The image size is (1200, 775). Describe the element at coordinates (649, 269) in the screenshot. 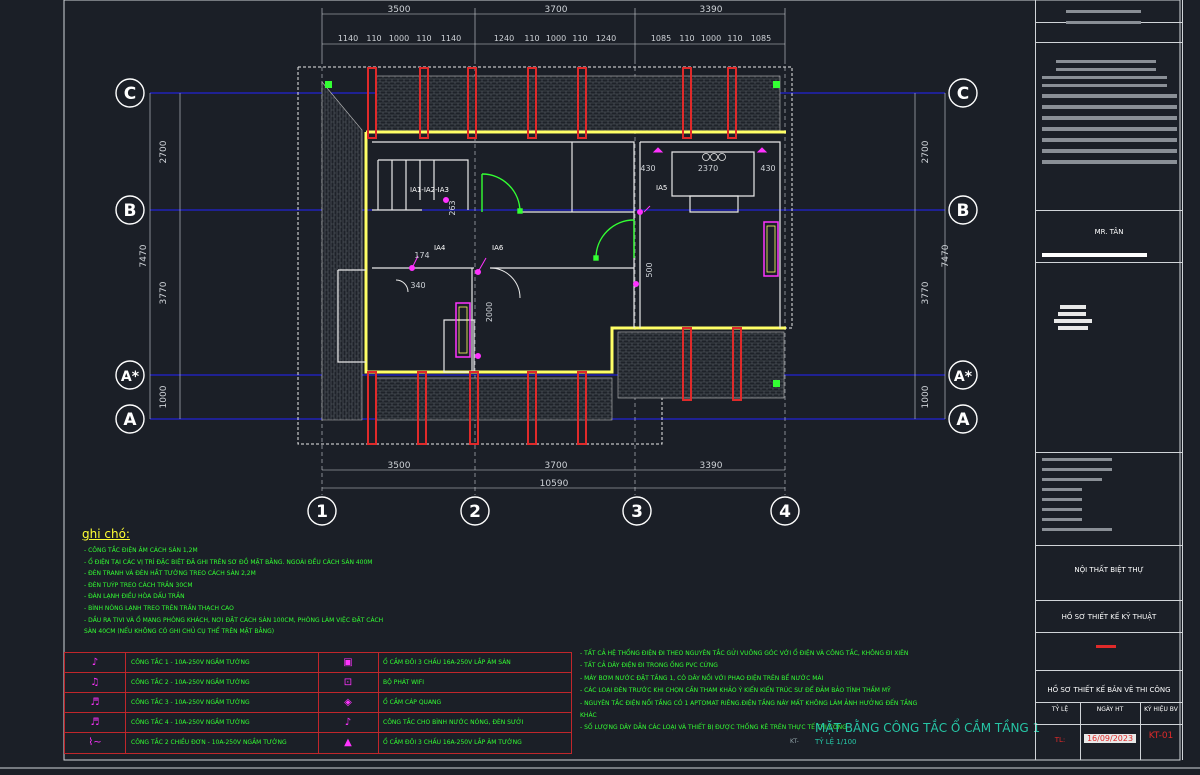

I see `svg-text: 500` at that location.